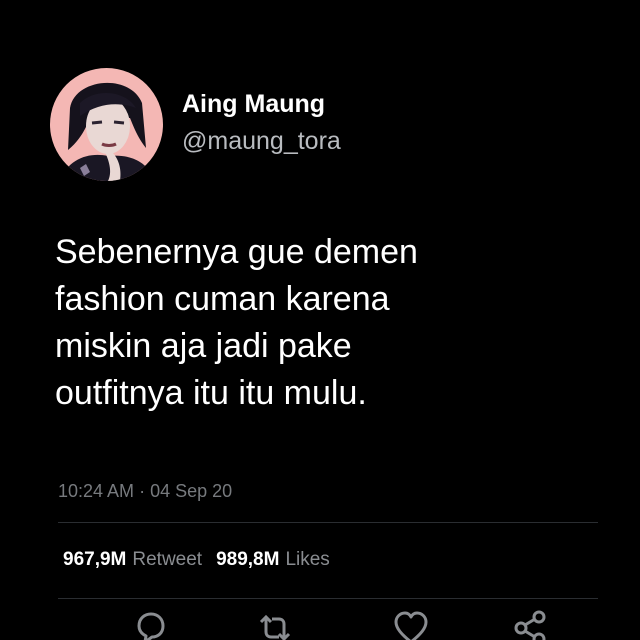 This screenshot has width=640, height=640. I want to click on engagement-stats: 967,9M Retweet 989,8M Likes, so click(203, 560).